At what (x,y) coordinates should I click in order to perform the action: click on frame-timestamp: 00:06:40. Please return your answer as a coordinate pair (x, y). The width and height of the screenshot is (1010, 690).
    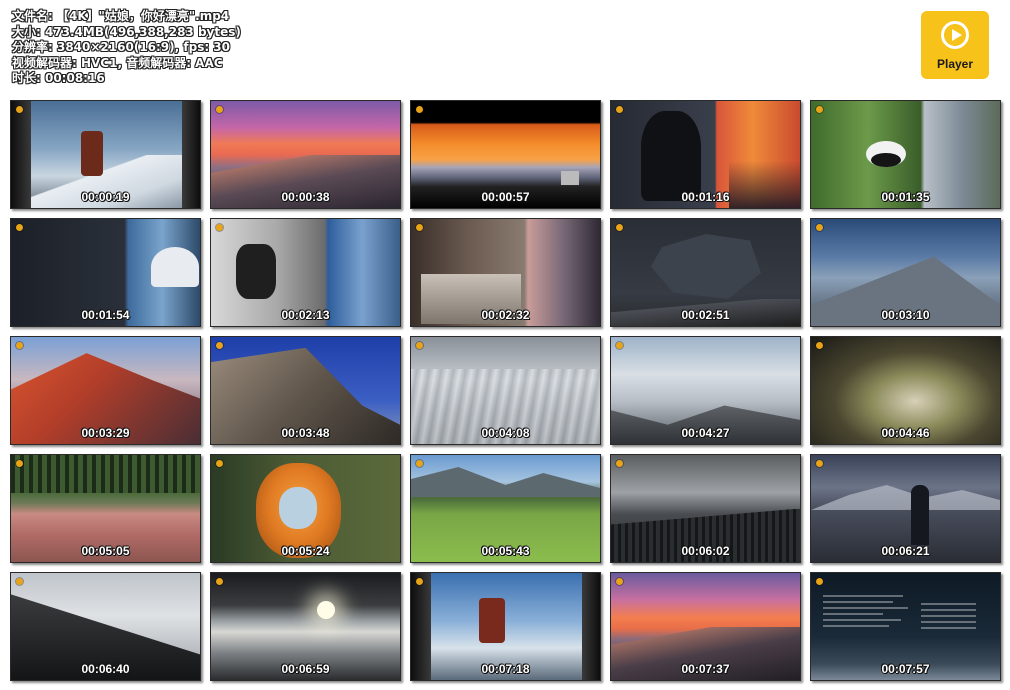
    Looking at the image, I should click on (105, 669).